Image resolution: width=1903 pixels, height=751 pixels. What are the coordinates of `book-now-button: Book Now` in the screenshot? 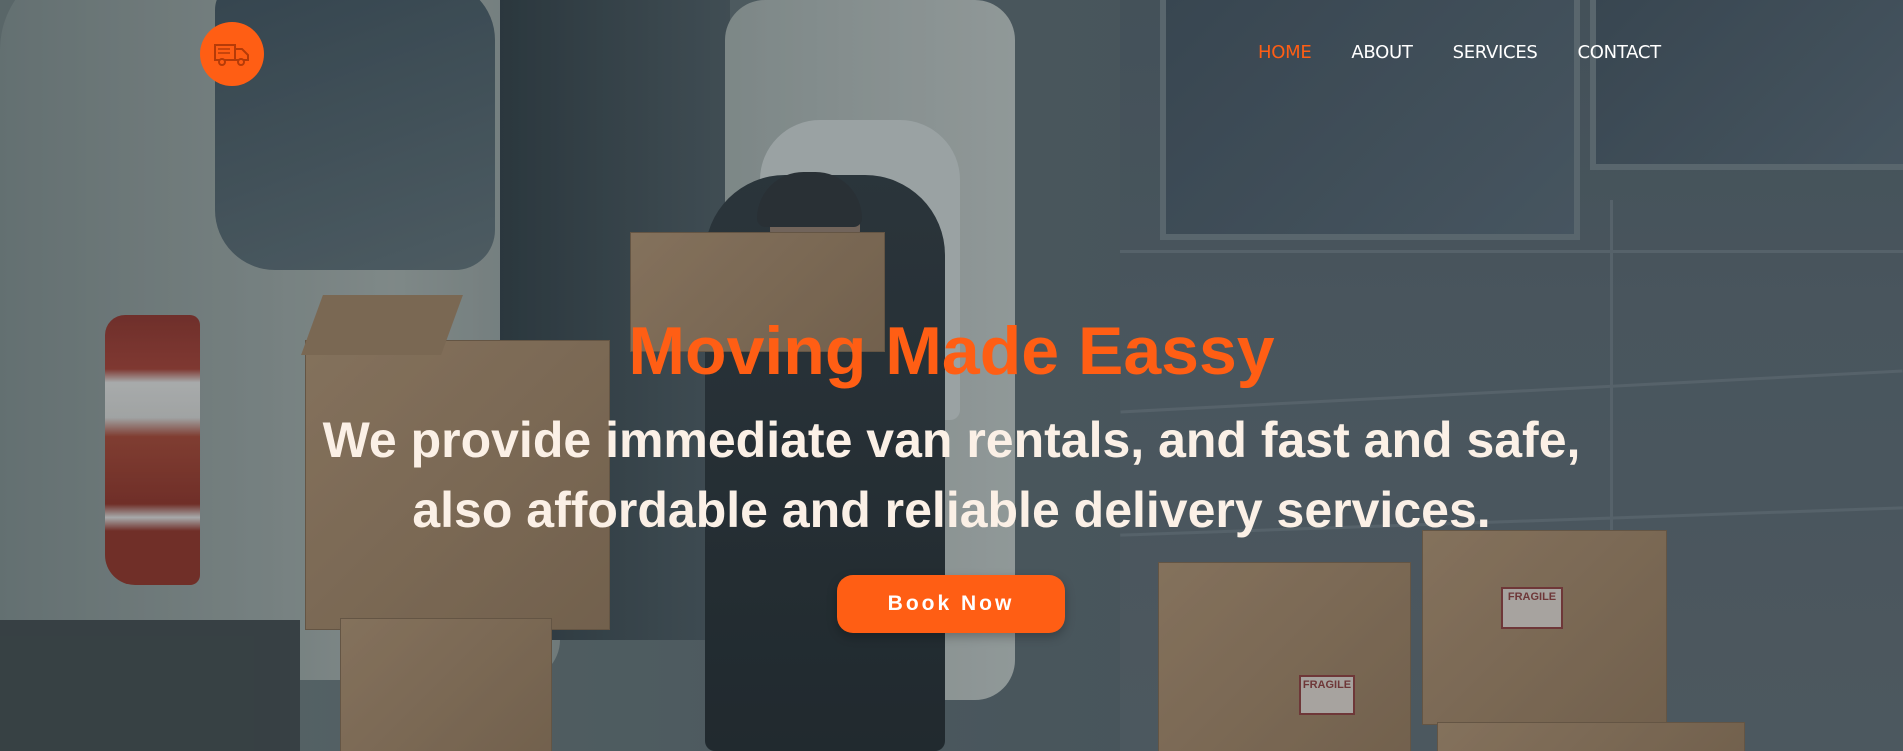 It's located at (951, 604).